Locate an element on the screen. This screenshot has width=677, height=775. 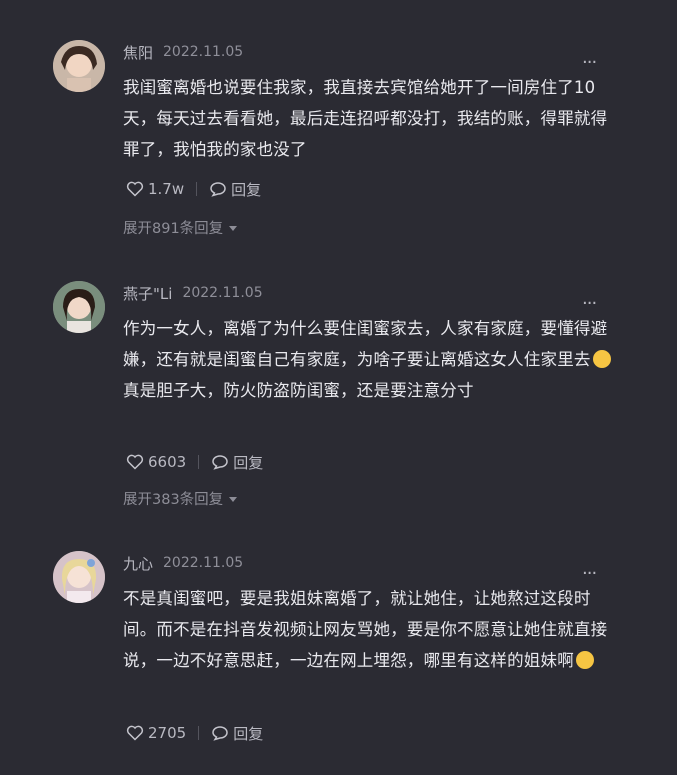
expand-replies-button: 展开891条回复 is located at coordinates (180, 227).